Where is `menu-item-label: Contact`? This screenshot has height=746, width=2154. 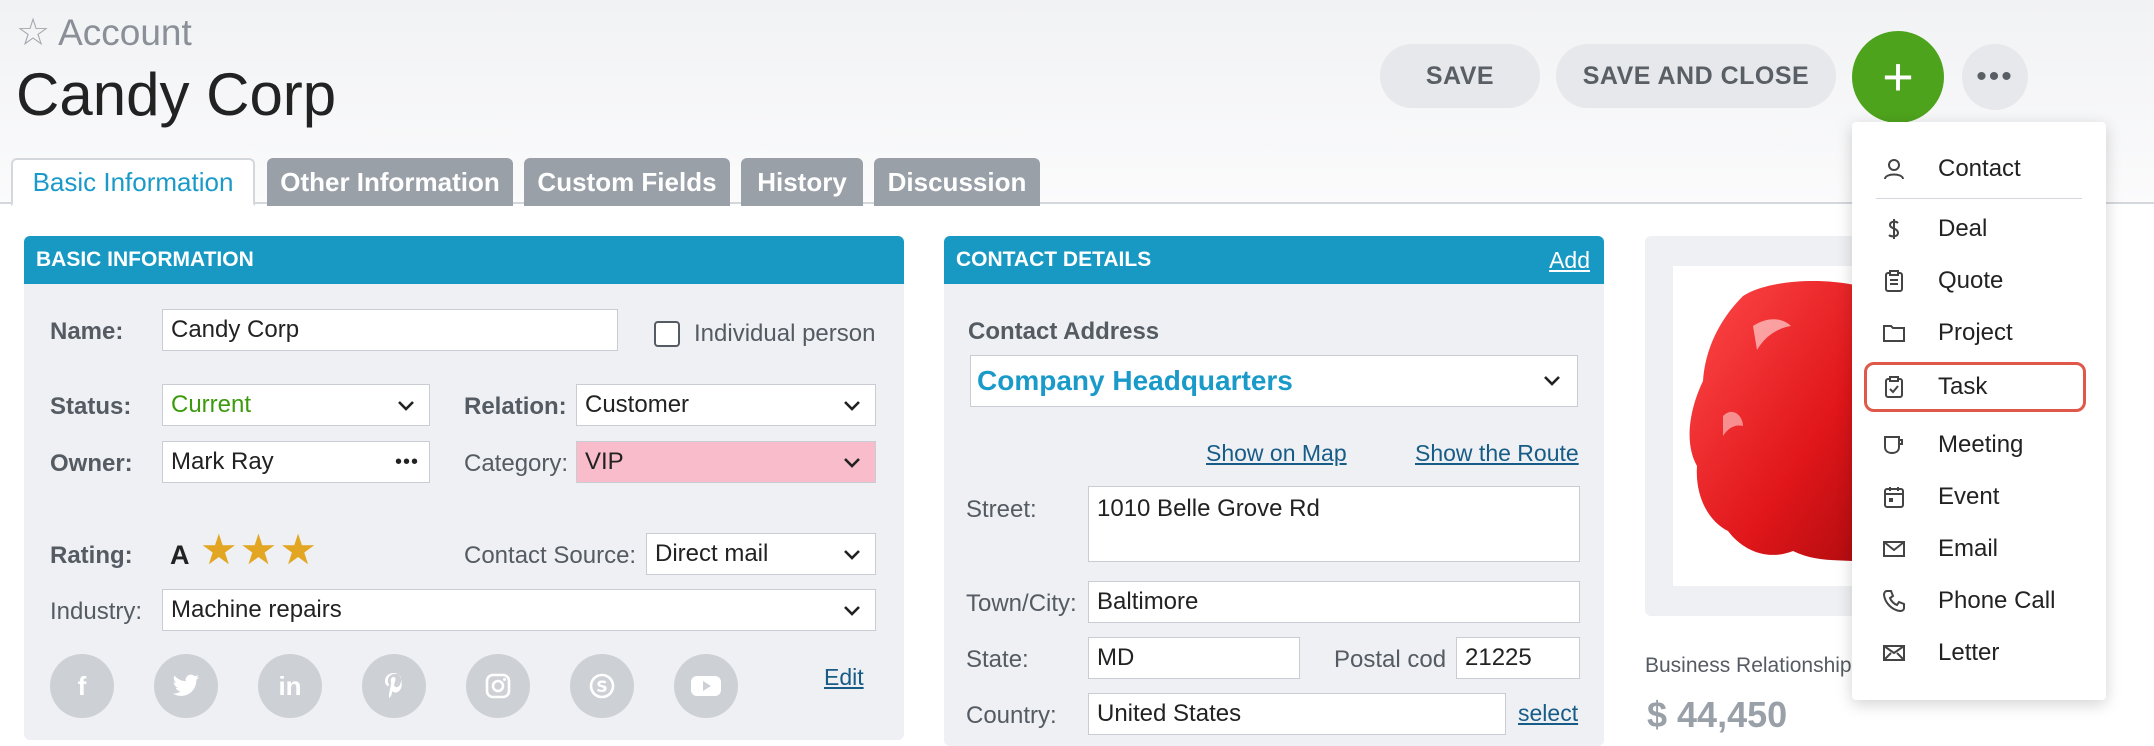
menu-item-label: Contact is located at coordinates (1979, 168).